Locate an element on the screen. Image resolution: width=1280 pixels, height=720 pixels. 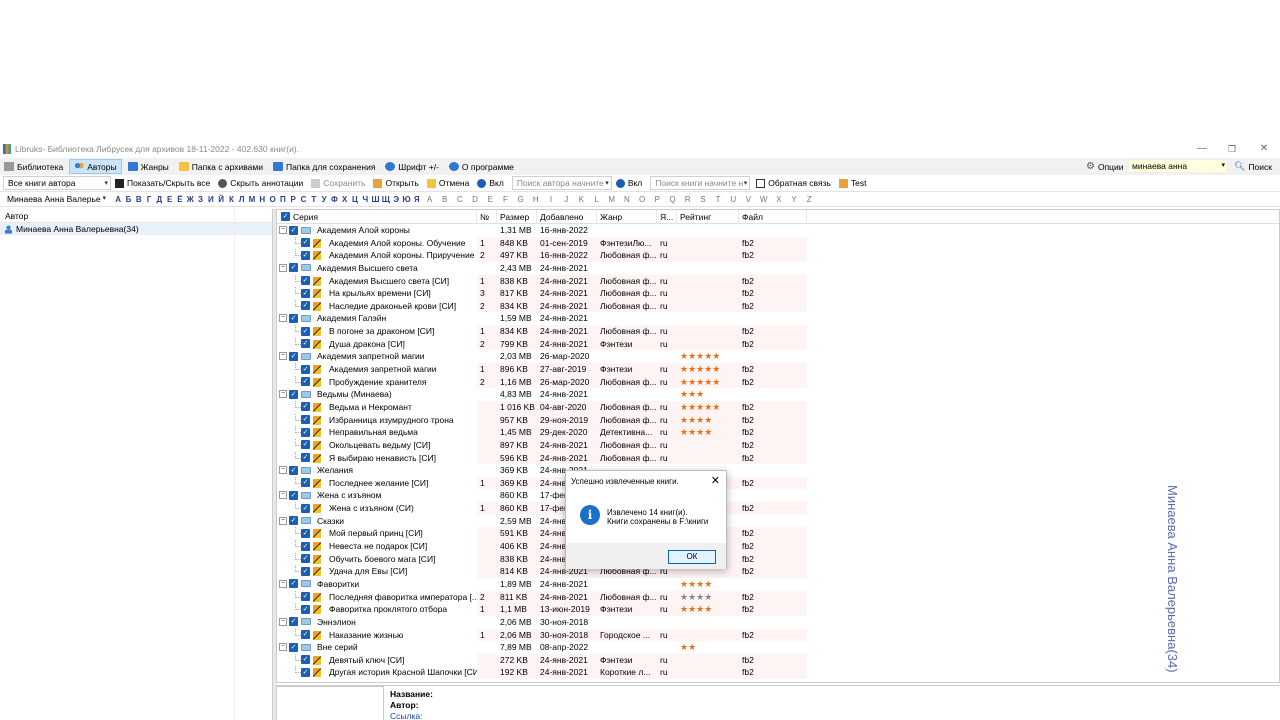
series-row: − ✓ Фаворитки 1,89 MB 24-янв-2021 ★★★★ is located at coordinates (778, 584).